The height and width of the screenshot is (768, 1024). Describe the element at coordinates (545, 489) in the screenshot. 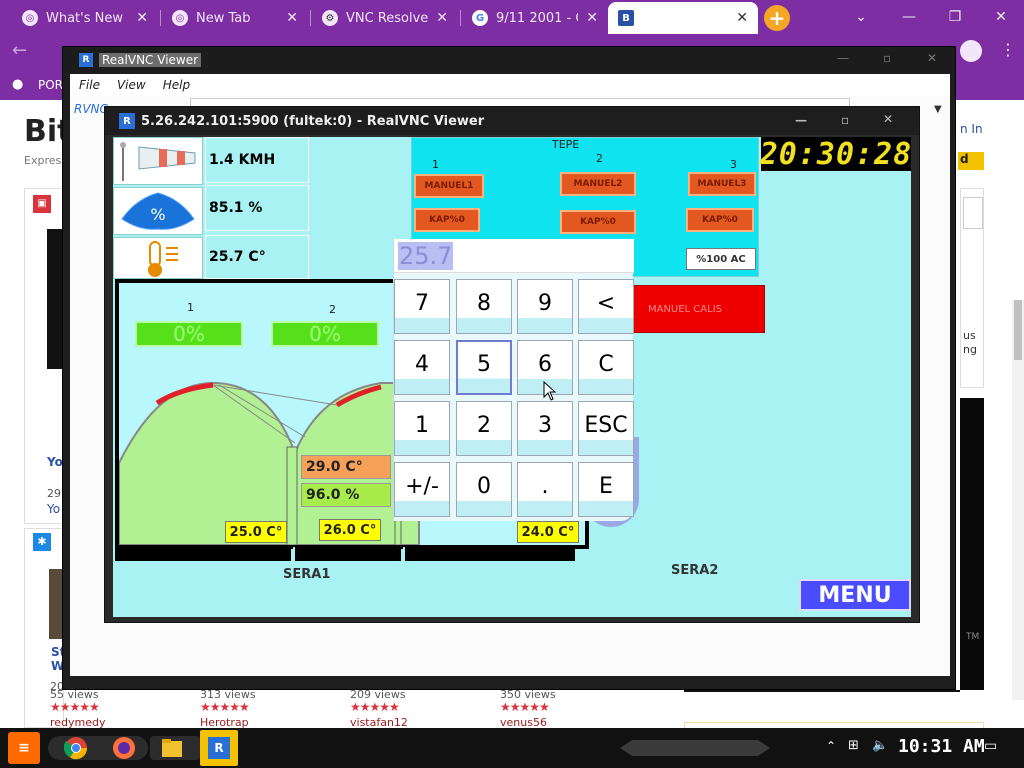

I see `key-decimal: .` at that location.